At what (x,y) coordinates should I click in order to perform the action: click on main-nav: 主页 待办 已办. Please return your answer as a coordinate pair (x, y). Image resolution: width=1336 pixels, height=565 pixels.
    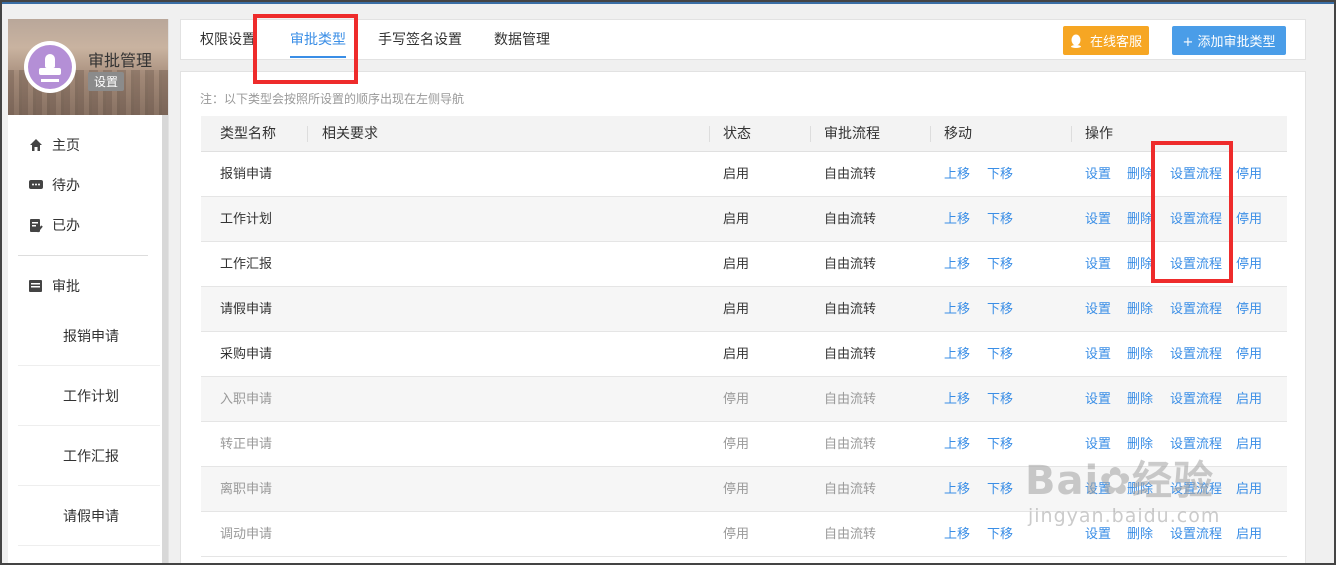
    Looking at the image, I should click on (88, 185).